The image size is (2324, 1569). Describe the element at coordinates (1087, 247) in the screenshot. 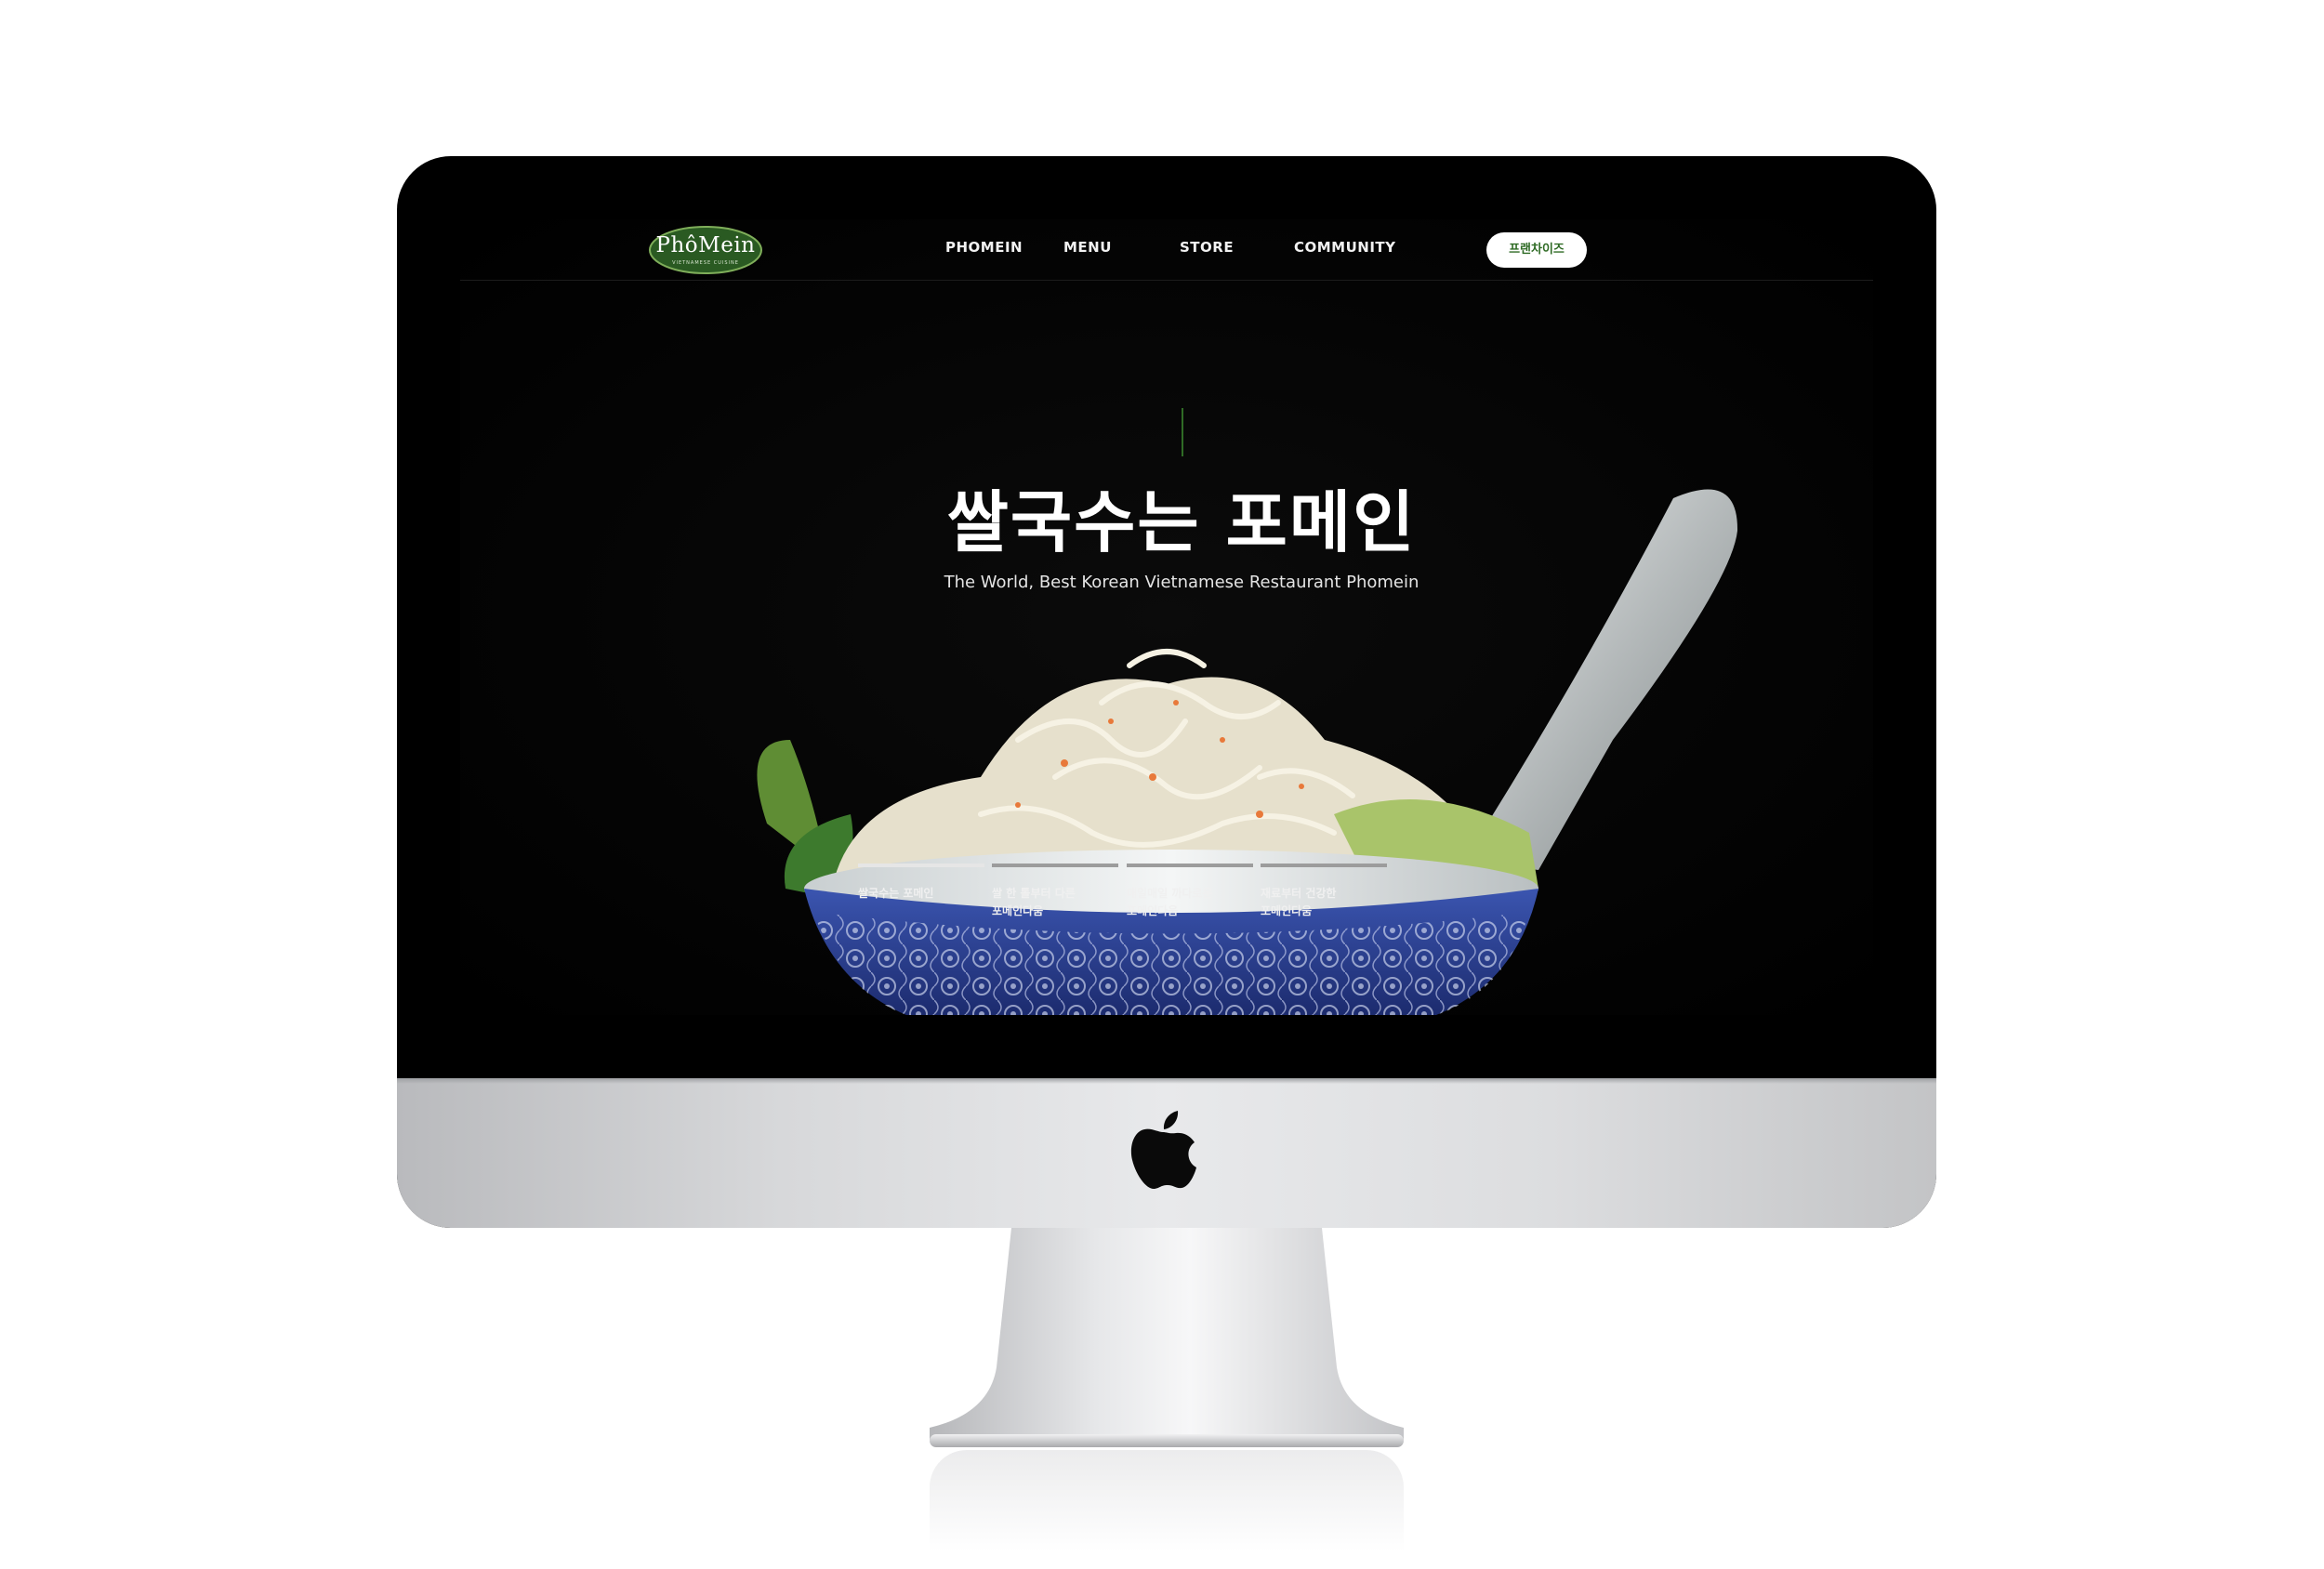

I see `nav-menu: MENU` at that location.